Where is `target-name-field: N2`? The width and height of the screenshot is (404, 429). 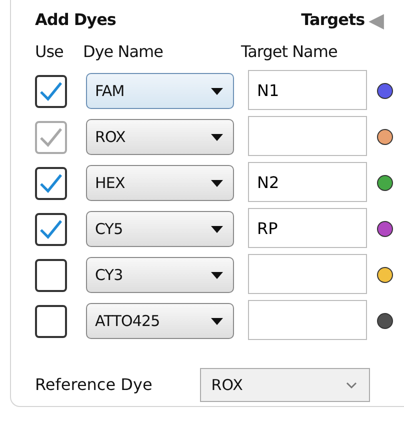
target-name-field: N2 is located at coordinates (307, 182).